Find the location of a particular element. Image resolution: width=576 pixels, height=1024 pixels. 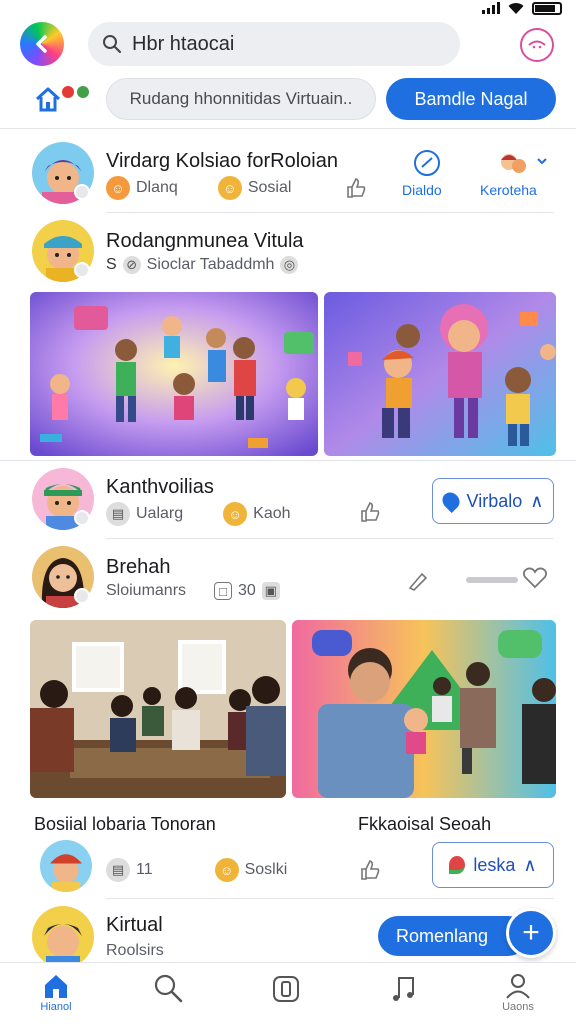

people-icon is located at coordinates (513, 164).